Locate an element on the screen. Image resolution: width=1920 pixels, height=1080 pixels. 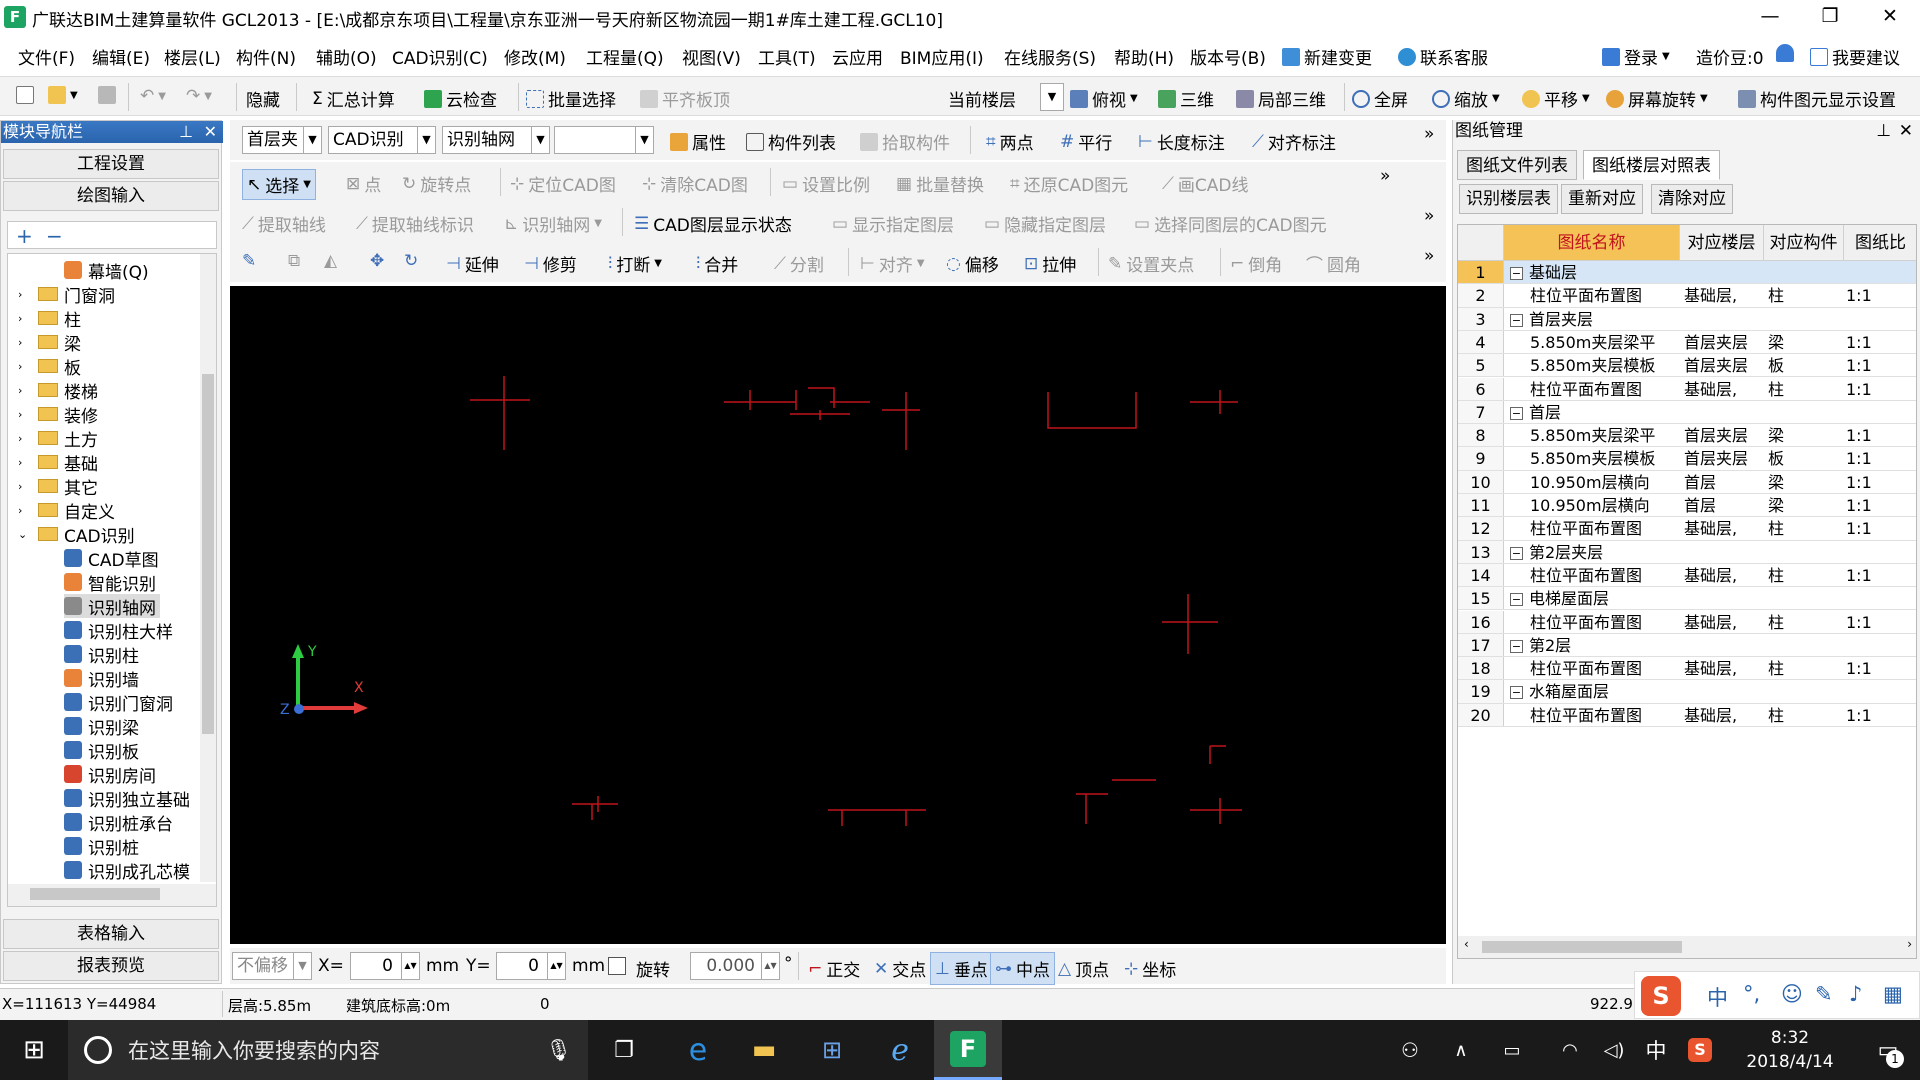
extract-axis-button: ⟋ 提取轴线 is located at coordinates (284, 224).